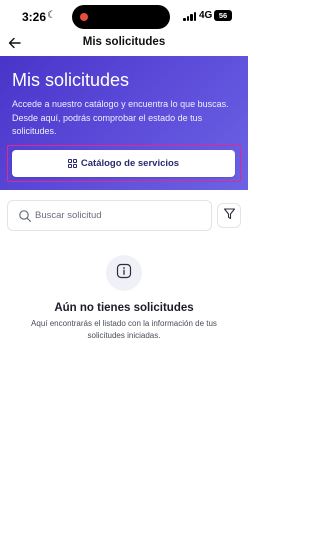 The height and width of the screenshot is (542, 320). What do you see at coordinates (206, 15) in the screenshot?
I see `network-type: 4G` at bounding box center [206, 15].